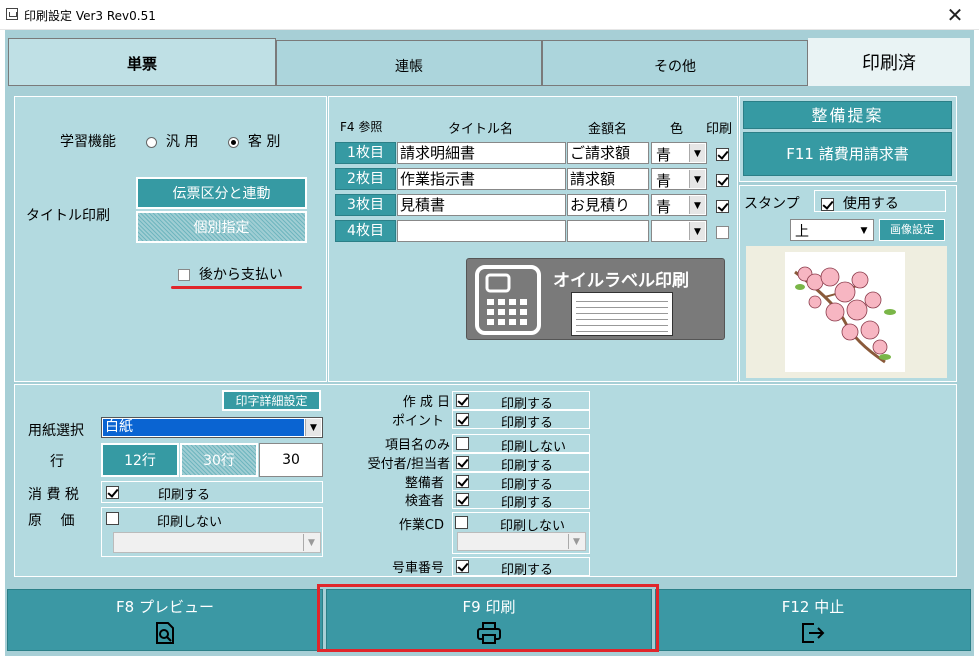  I want to click on row4-color-select: ▼, so click(679, 231).